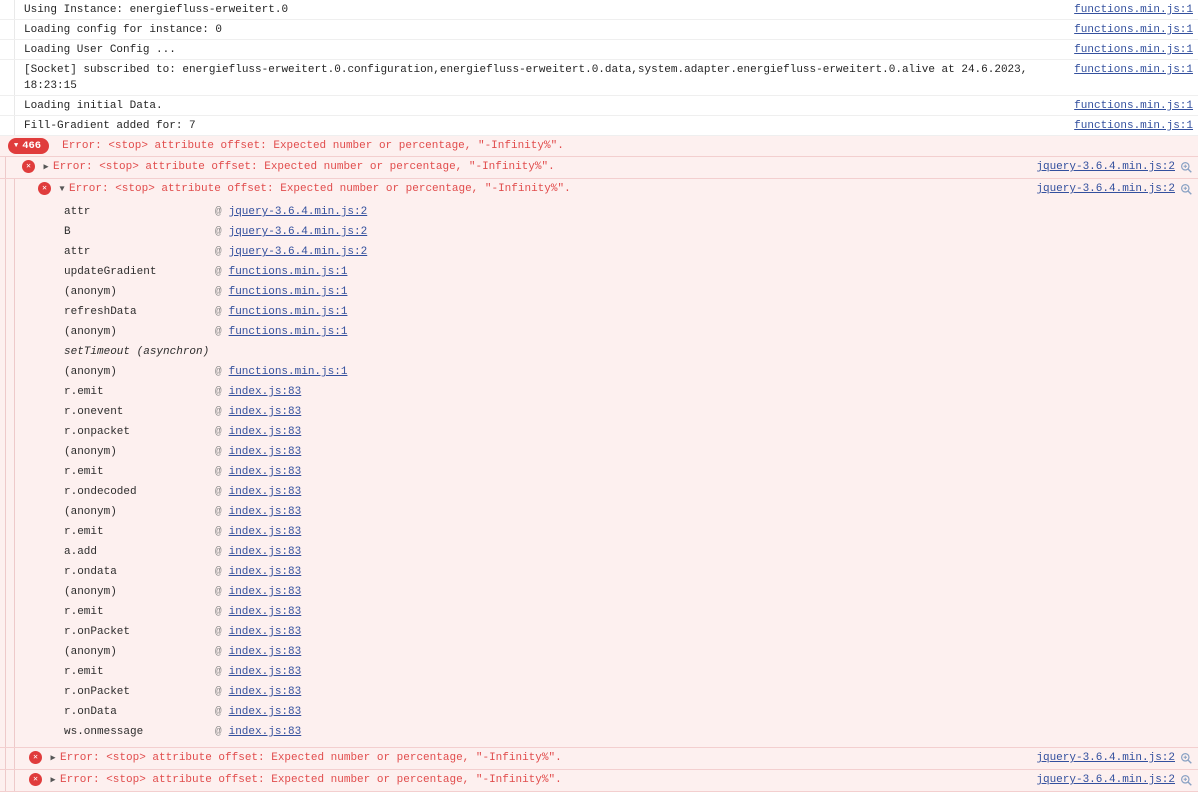 The width and height of the screenshot is (1198, 792). I want to click on badge-count: 466, so click(32, 146).